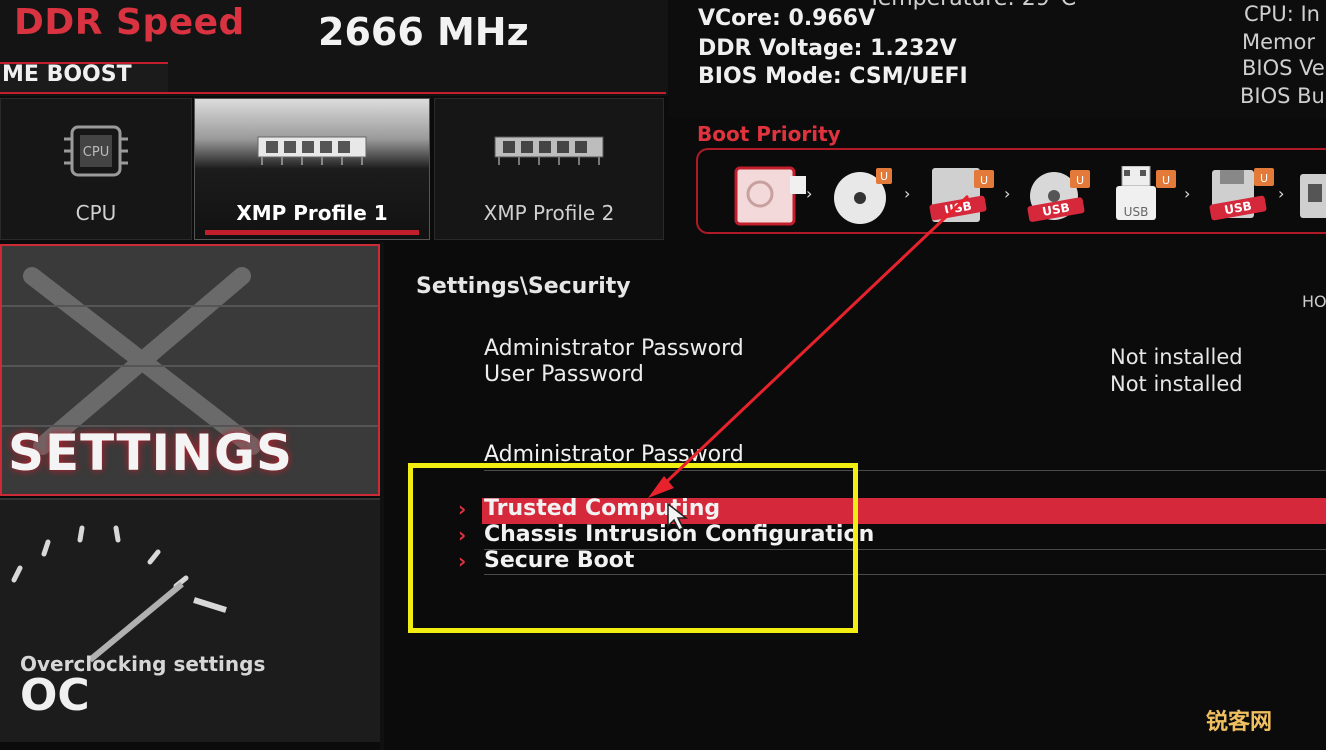 This screenshot has width=1326, height=750. What do you see at coordinates (1239, 722) in the screenshot?
I see `watermark: 锐客网` at bounding box center [1239, 722].